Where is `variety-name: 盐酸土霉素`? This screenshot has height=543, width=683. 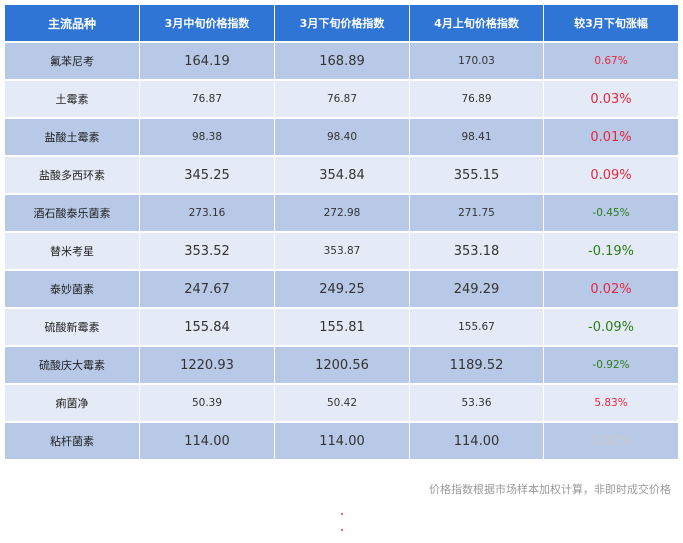 variety-name: 盐酸土霉素 is located at coordinates (72, 138).